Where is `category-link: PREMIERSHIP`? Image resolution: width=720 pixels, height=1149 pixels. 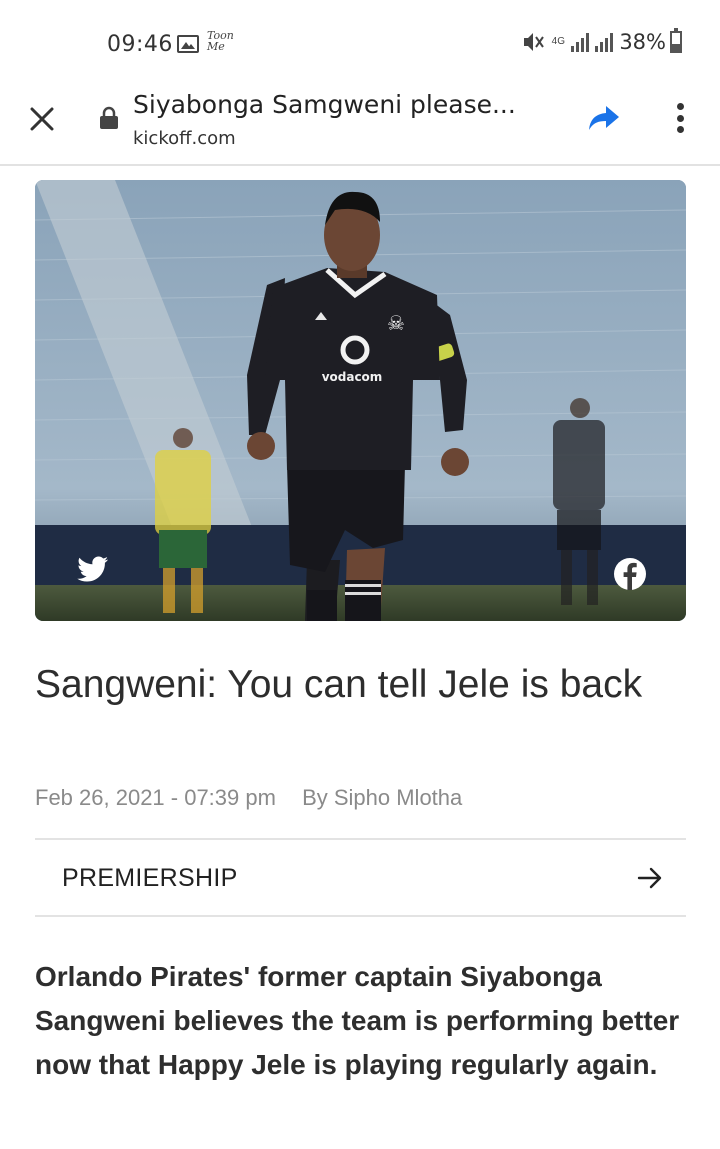 category-link: PREMIERSHIP is located at coordinates (360, 877).